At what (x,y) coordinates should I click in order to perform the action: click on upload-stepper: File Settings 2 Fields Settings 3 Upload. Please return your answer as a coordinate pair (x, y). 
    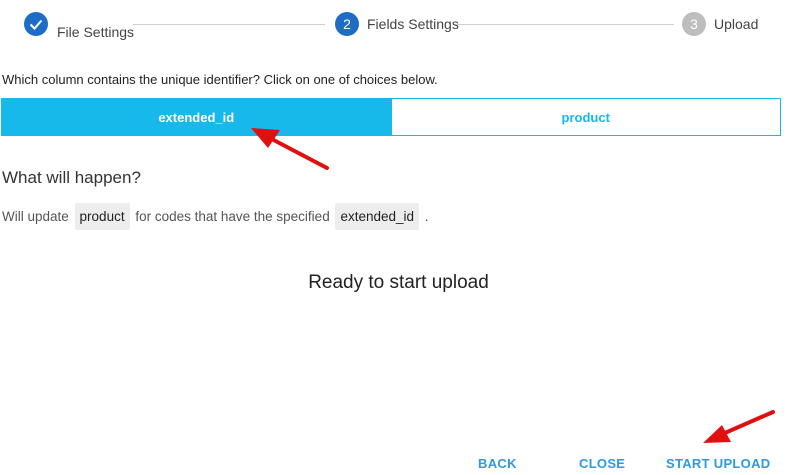
    Looking at the image, I should click on (398, 25).